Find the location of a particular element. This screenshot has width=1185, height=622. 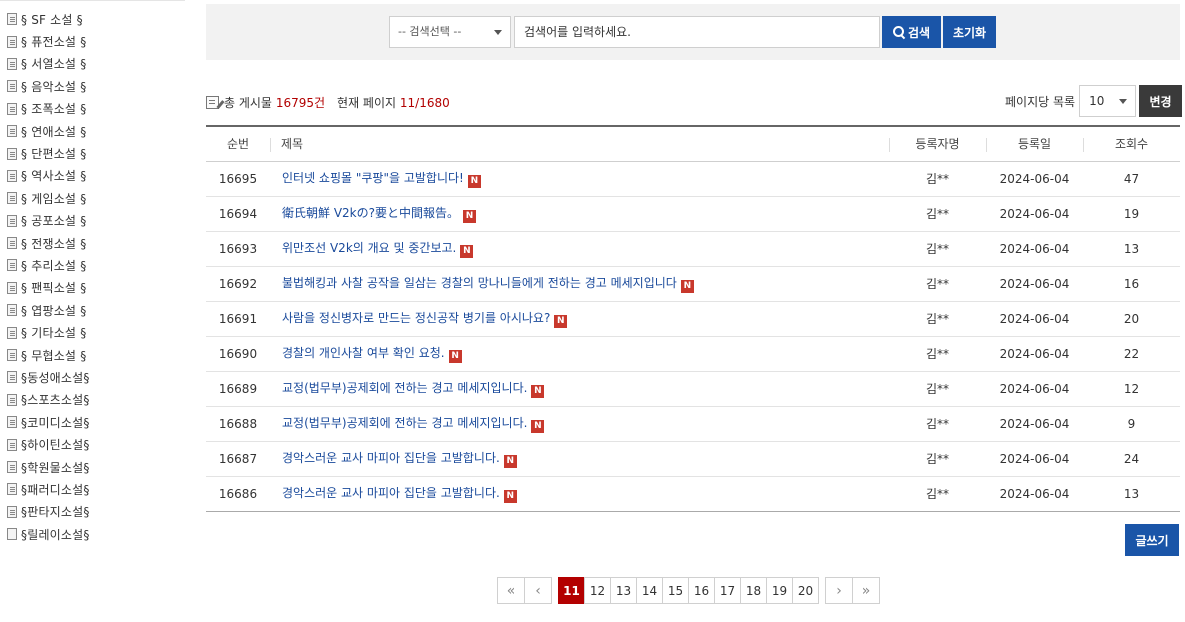

sidebar-item: § 팬픽소설 § is located at coordinates (92, 288).